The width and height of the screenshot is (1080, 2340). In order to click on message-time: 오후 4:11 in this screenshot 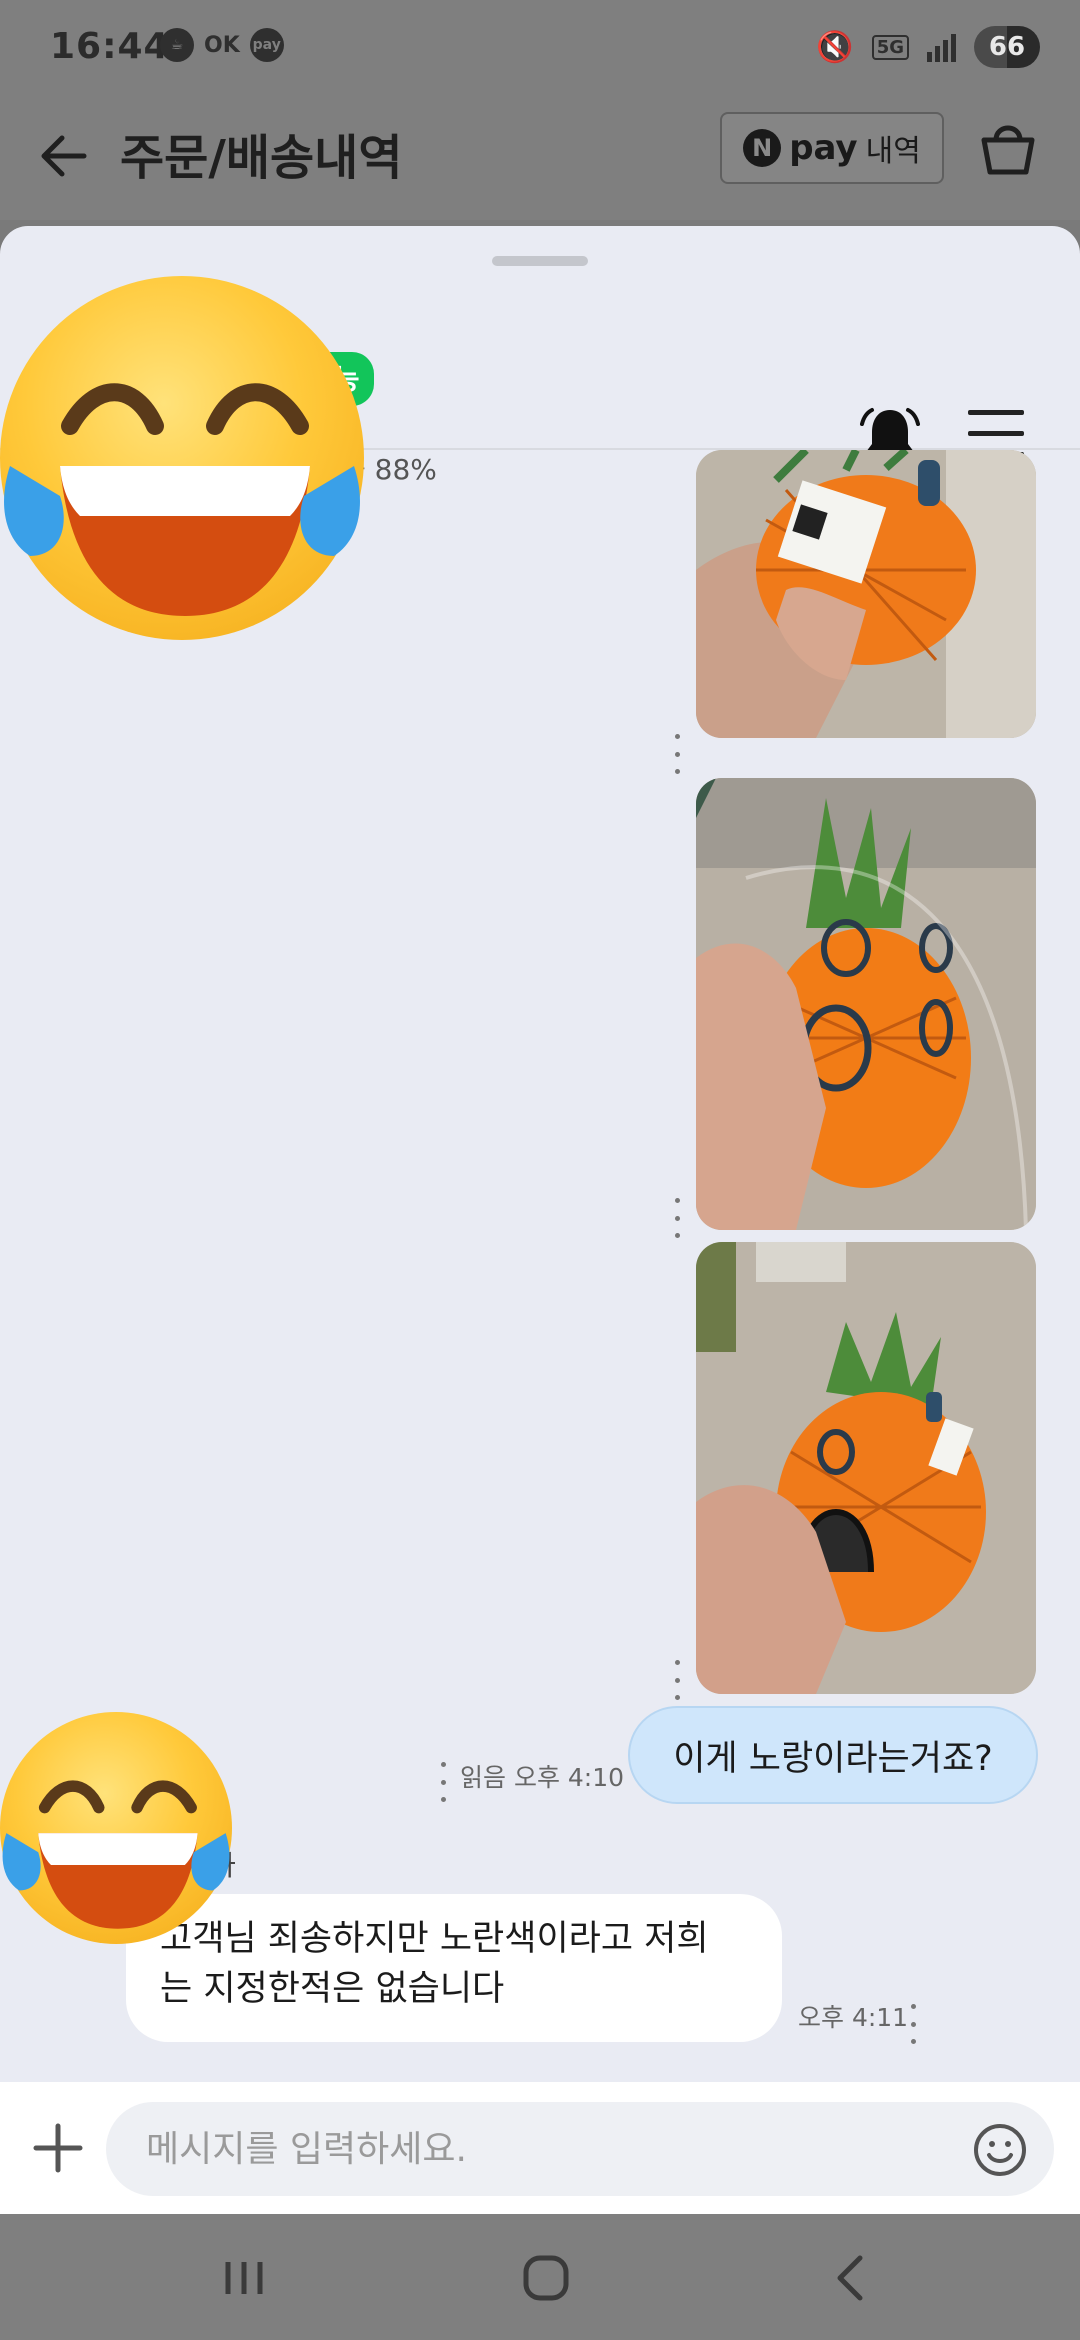, I will do `click(853, 2017)`.